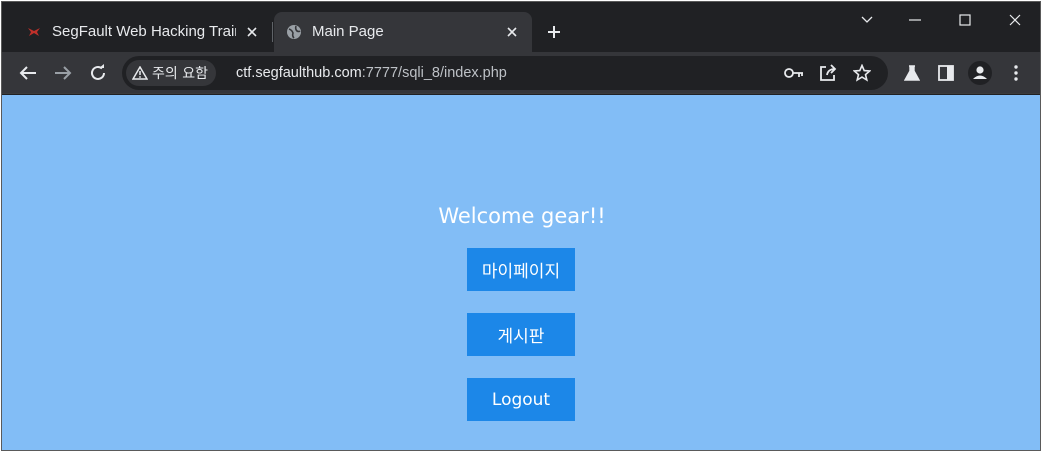  What do you see at coordinates (521, 399) in the screenshot?
I see `logout-button: Logout` at bounding box center [521, 399].